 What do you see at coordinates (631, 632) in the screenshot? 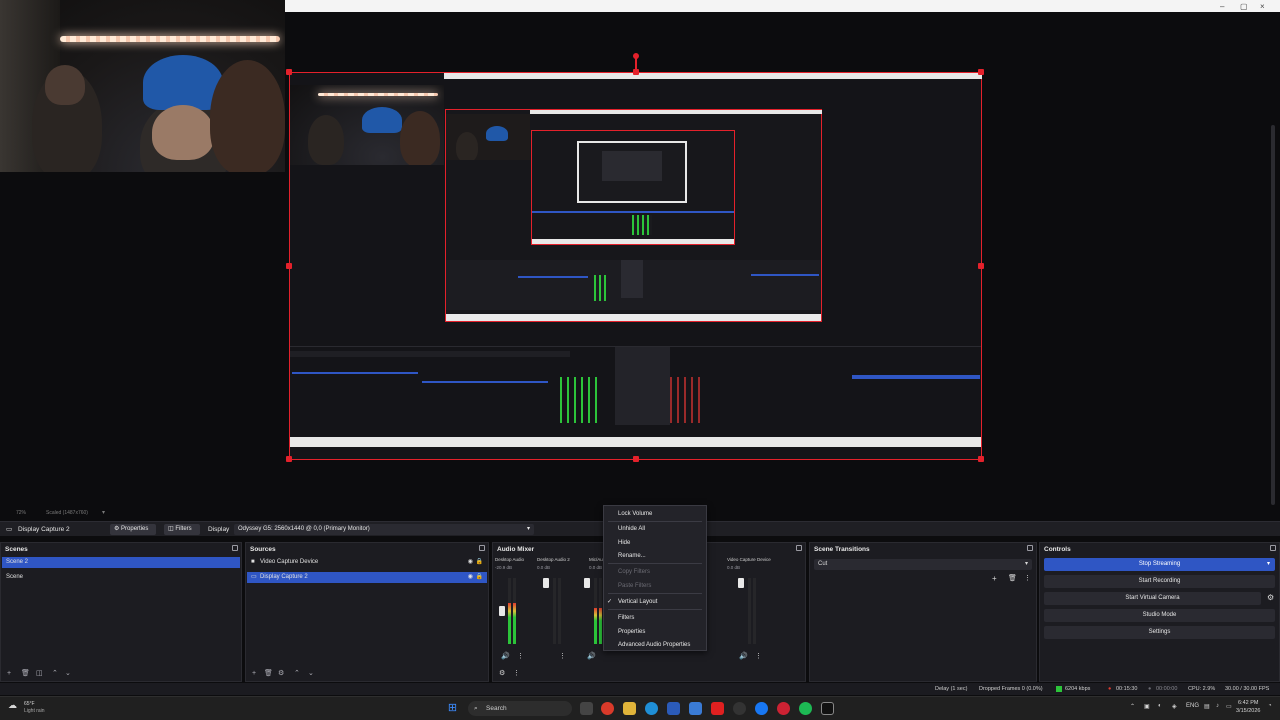
I see `menu-item-properties: Properties` at bounding box center [631, 632].